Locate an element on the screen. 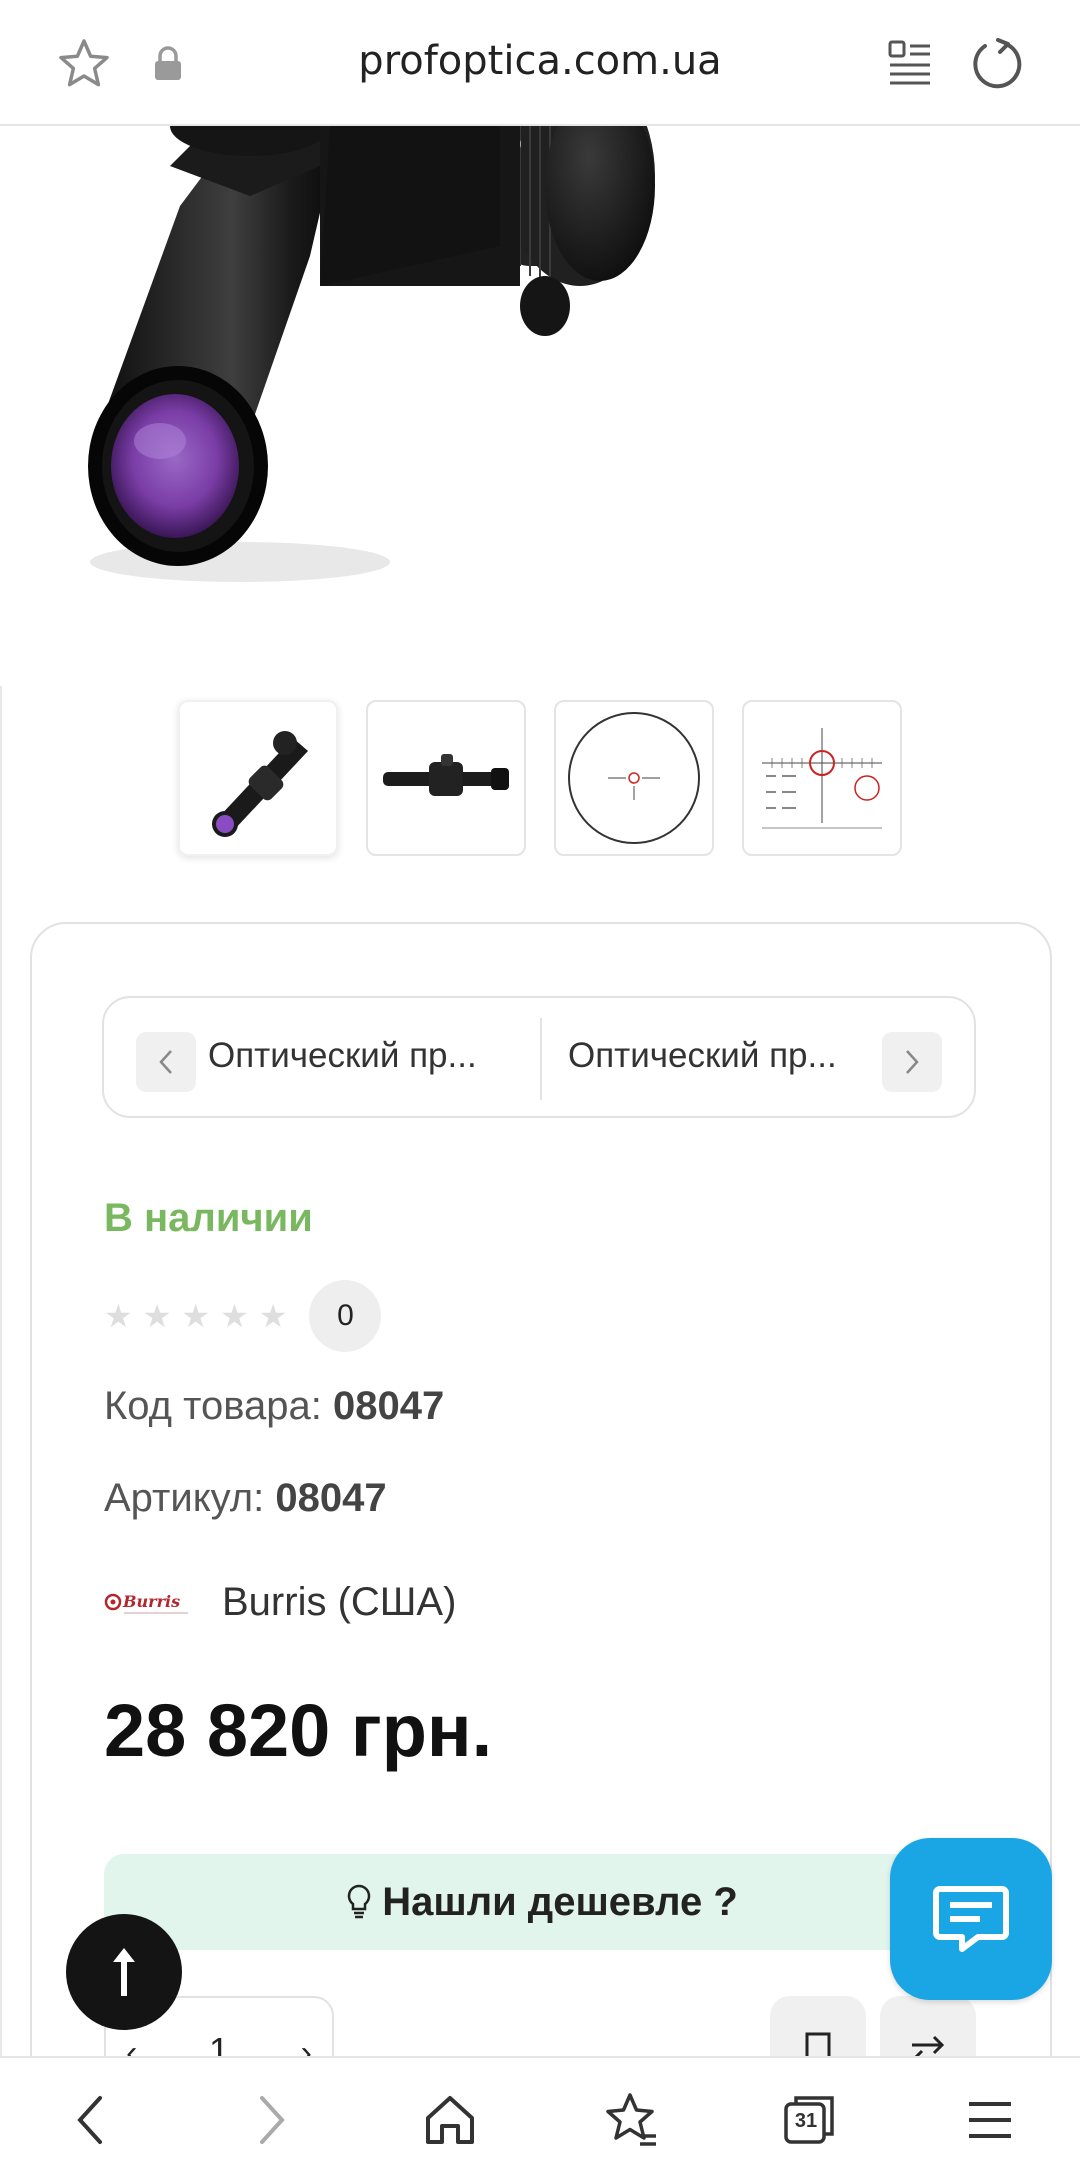 This screenshot has height=2183, width=1080. product-rating: ★ ★ ★ ★ ★ 0 is located at coordinates (243, 1316).